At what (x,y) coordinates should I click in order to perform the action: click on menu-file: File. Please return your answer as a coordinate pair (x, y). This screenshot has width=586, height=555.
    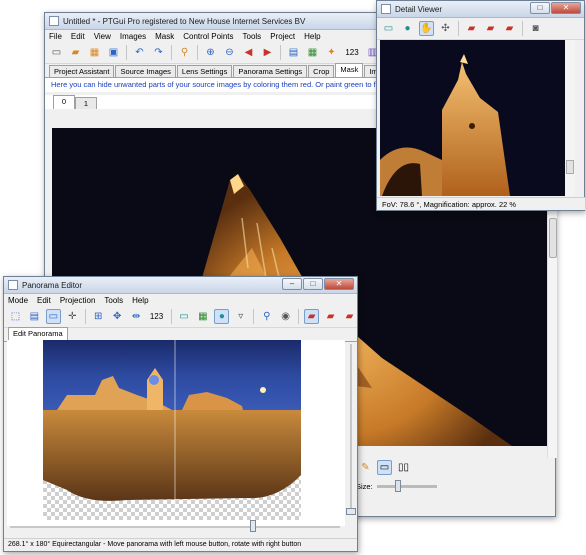
    Looking at the image, I should click on (55, 36).